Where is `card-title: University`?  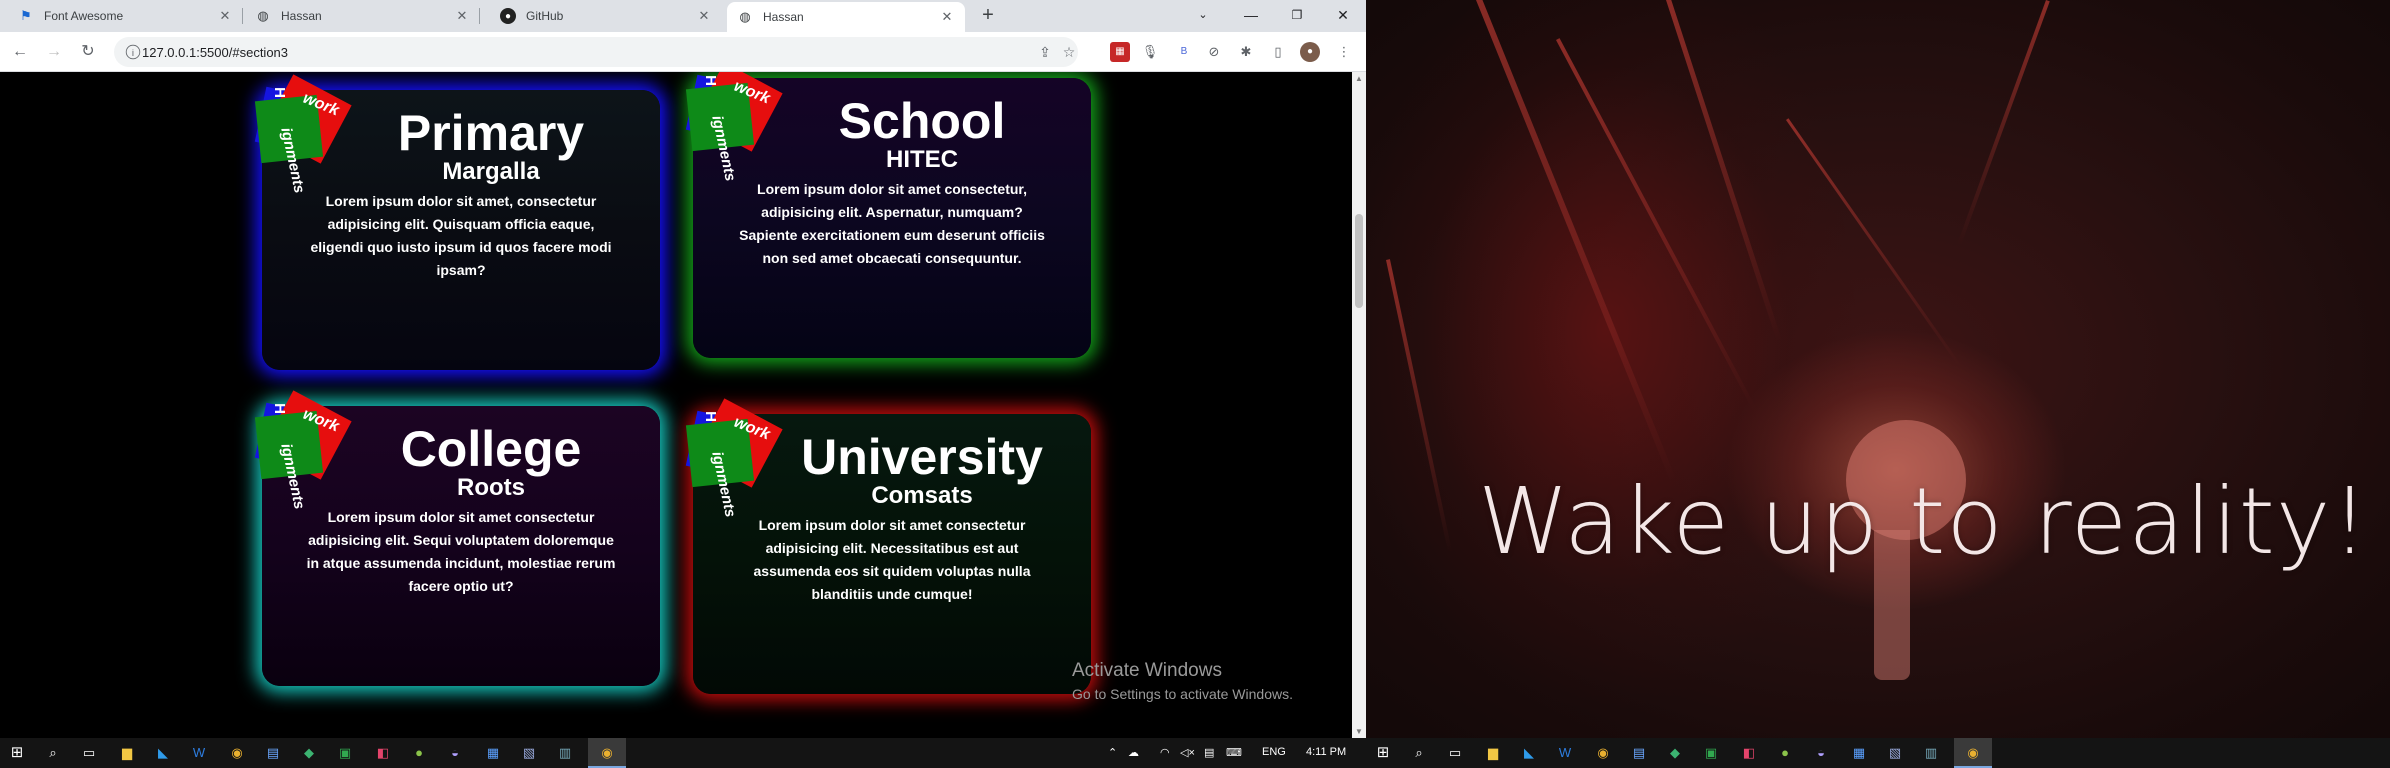
card-title: University is located at coordinates (922, 457).